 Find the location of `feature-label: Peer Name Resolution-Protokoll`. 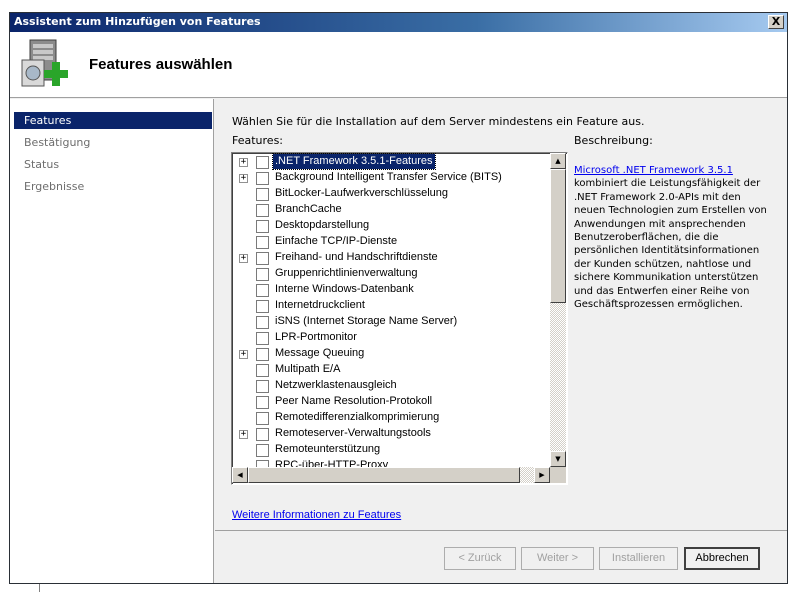

feature-label: Peer Name Resolution-Protokoll is located at coordinates (353, 401).